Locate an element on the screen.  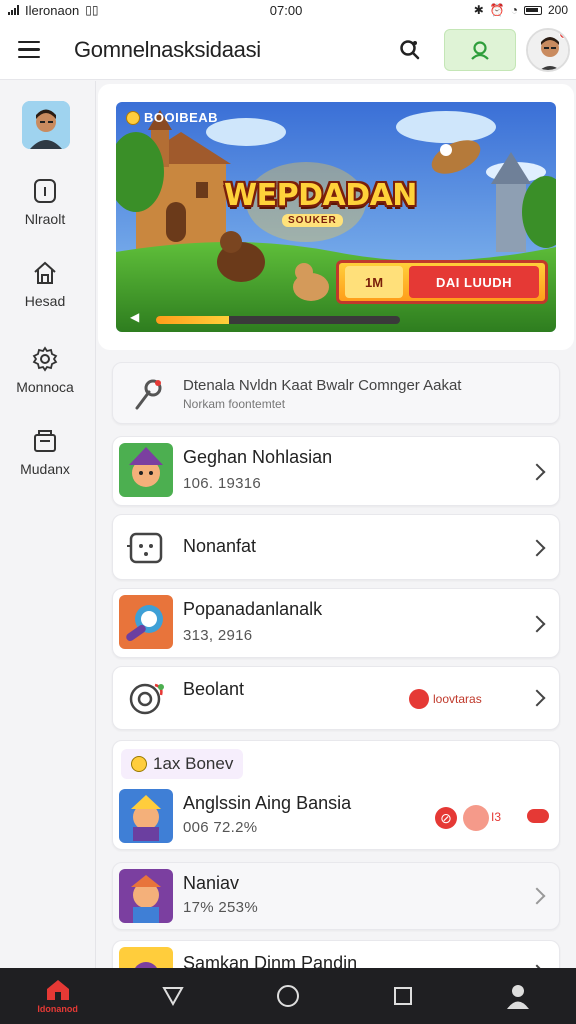
list-item: Nonanfat is located at coordinates (336, 547).